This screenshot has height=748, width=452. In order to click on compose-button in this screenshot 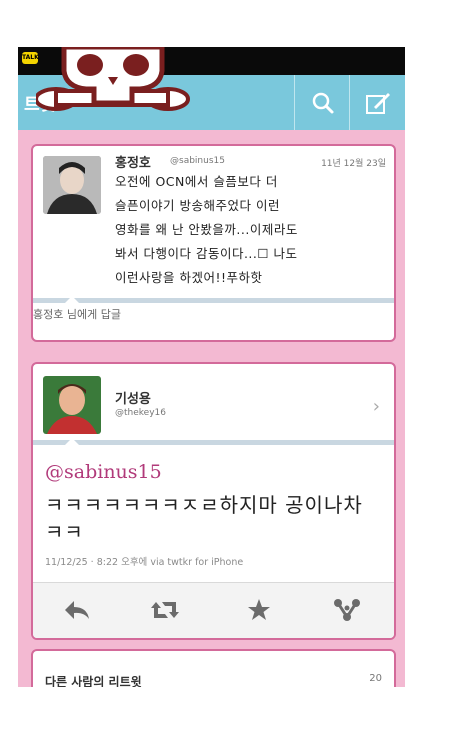, I will do `click(377, 102)`.